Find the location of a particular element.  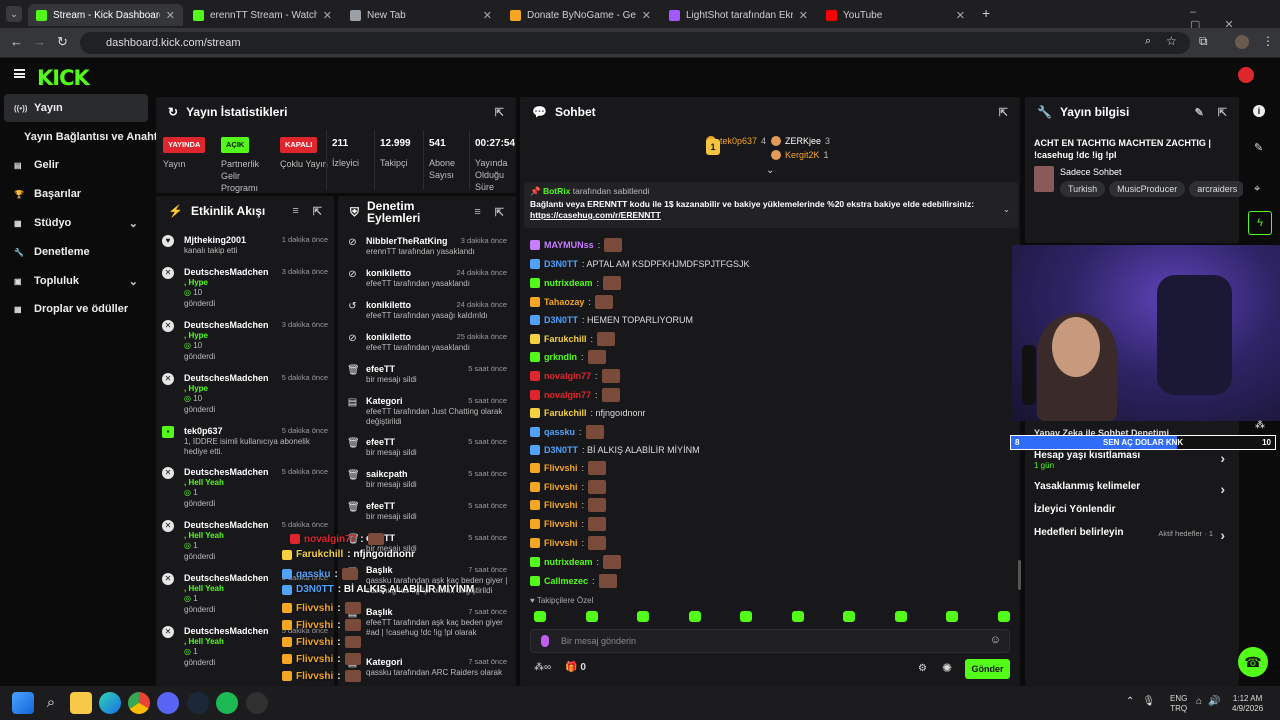

pencil-icon: ✎ is located at coordinates (1258, 147).